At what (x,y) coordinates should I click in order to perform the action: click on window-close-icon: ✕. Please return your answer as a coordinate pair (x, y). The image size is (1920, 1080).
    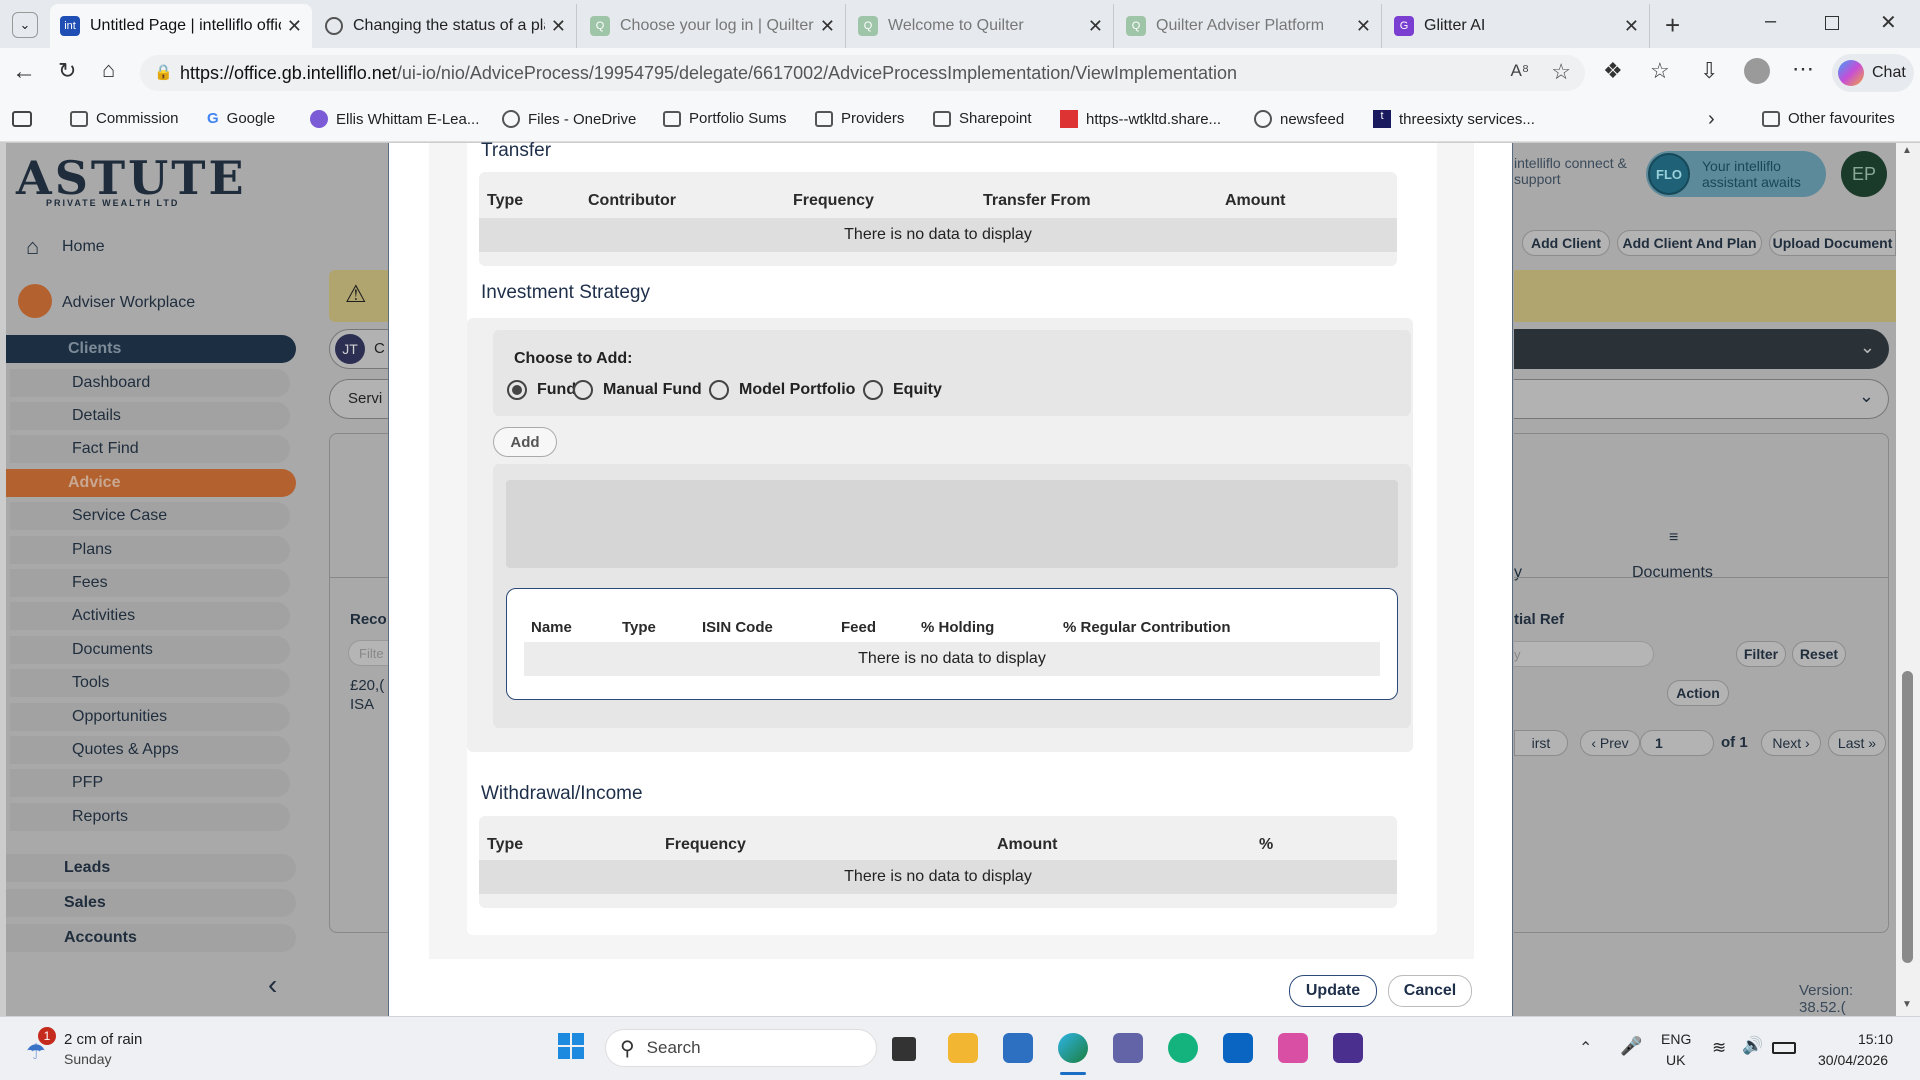
    Looking at the image, I should click on (1888, 22).